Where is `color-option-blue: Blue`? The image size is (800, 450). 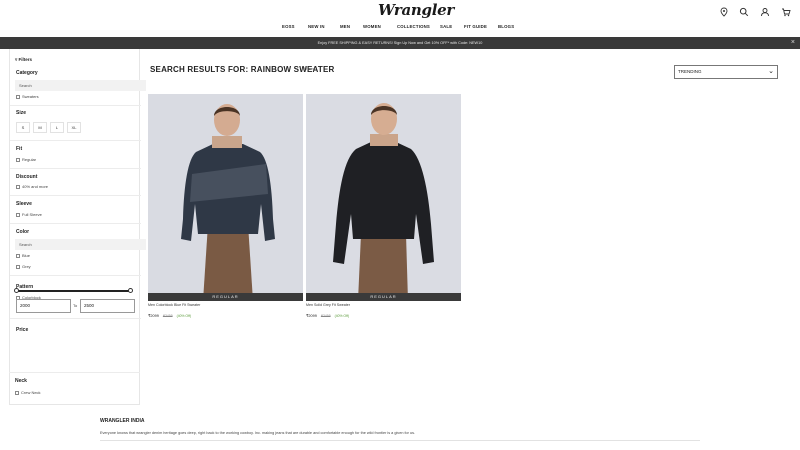
color-option-blue: Blue is located at coordinates (23, 255).